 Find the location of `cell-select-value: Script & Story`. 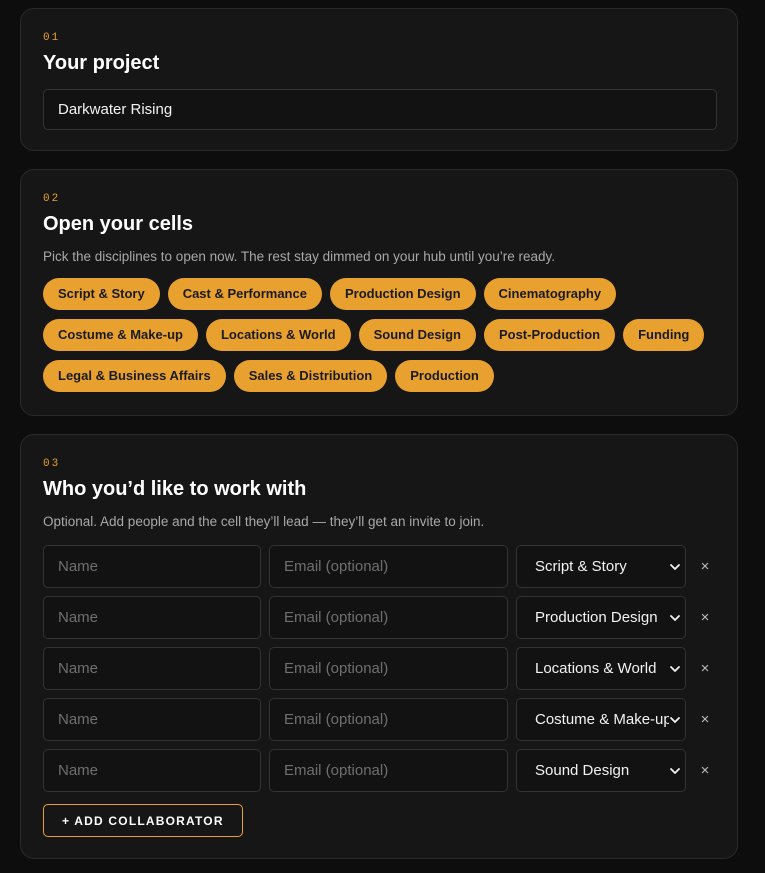

cell-select-value: Script & Story is located at coordinates (581, 566).